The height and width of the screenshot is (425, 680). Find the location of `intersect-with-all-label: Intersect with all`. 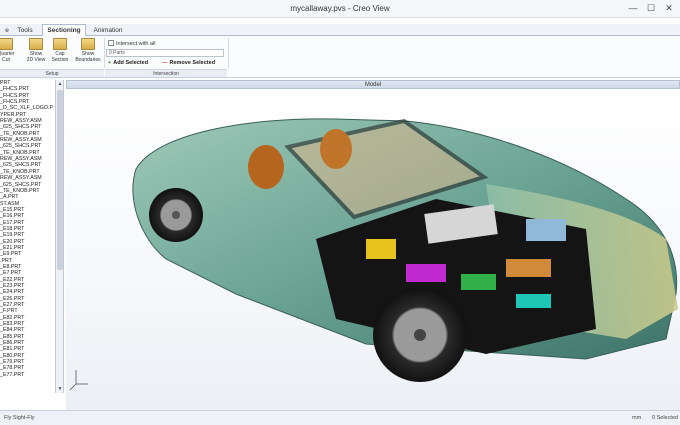

intersect-with-all-label: Intersect with all is located at coordinates (136, 44).